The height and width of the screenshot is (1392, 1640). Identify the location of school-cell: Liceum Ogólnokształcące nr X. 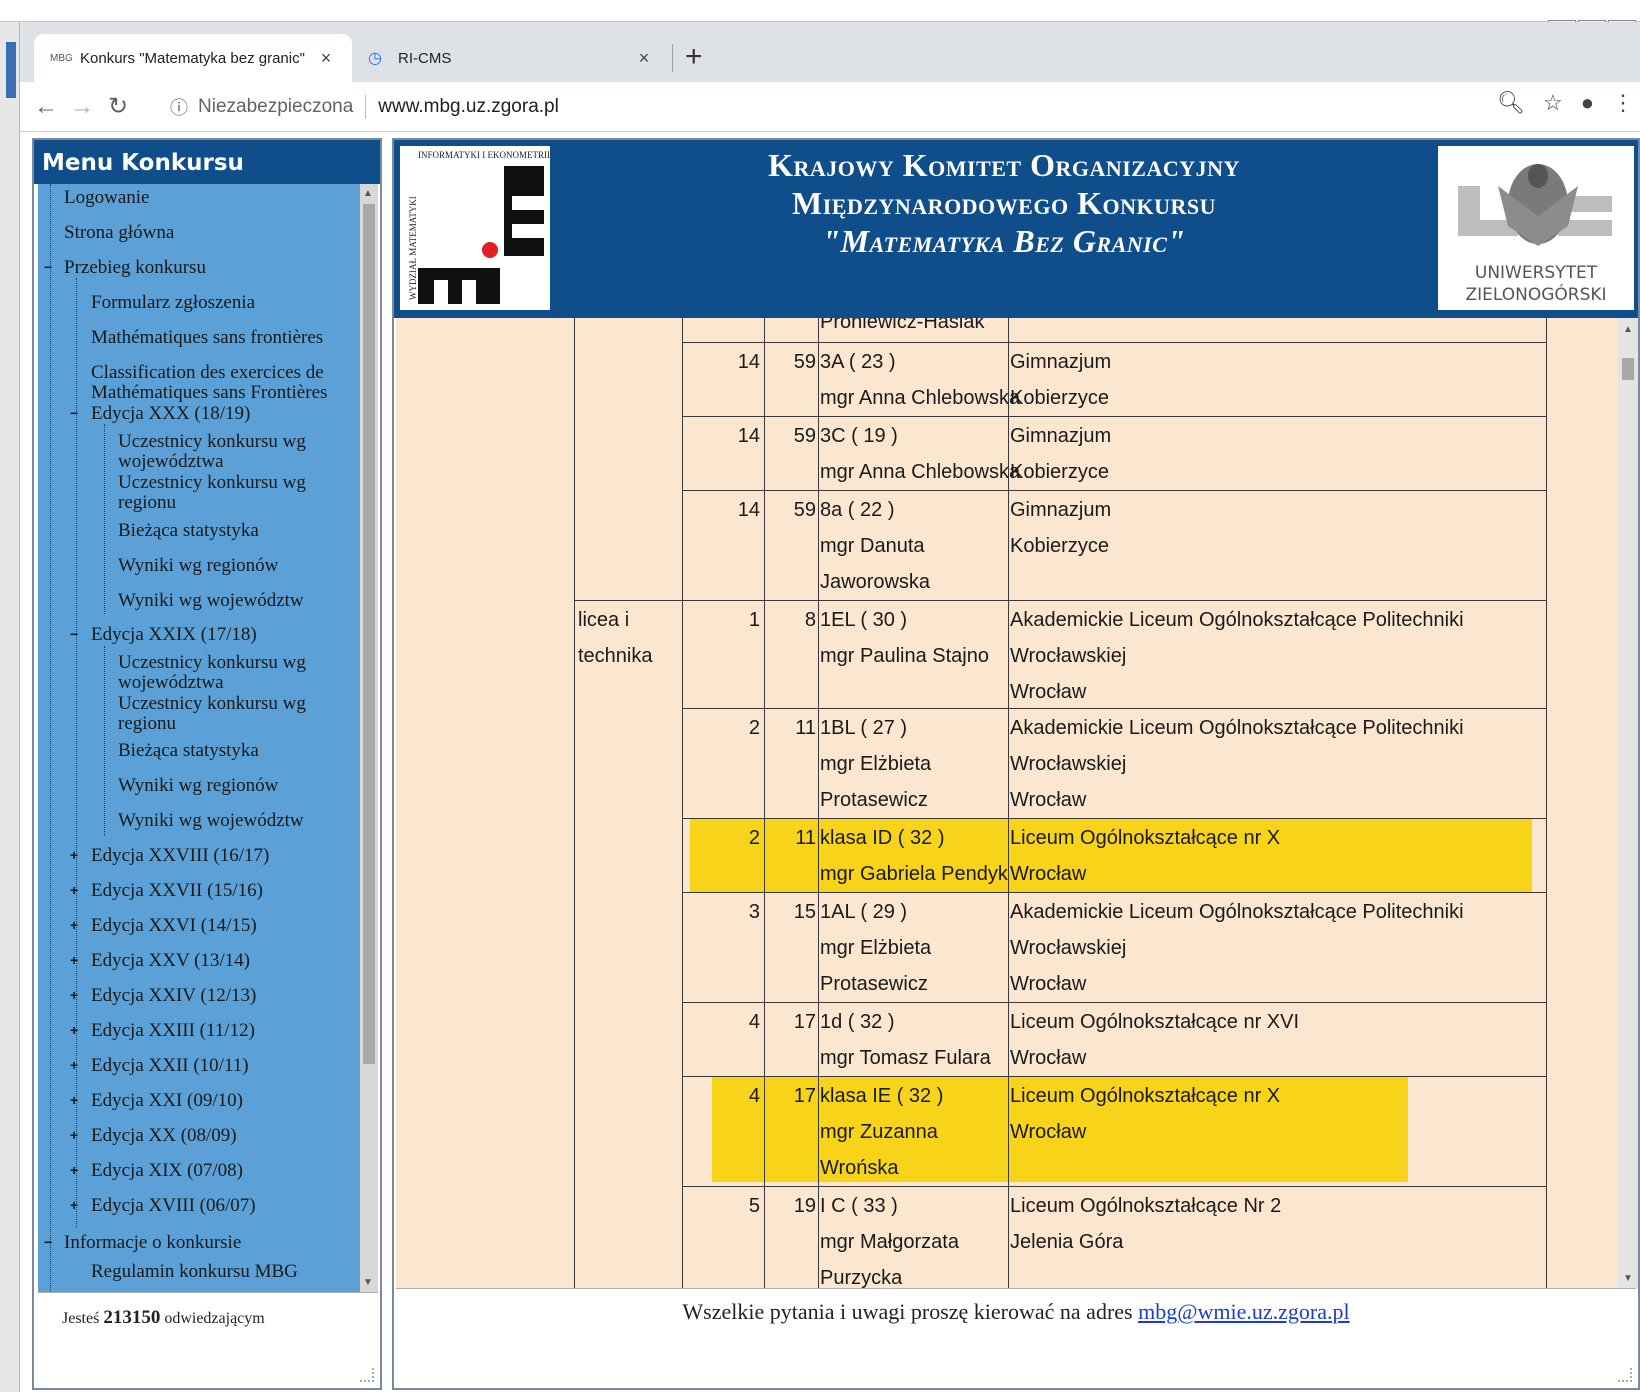
(1145, 838).